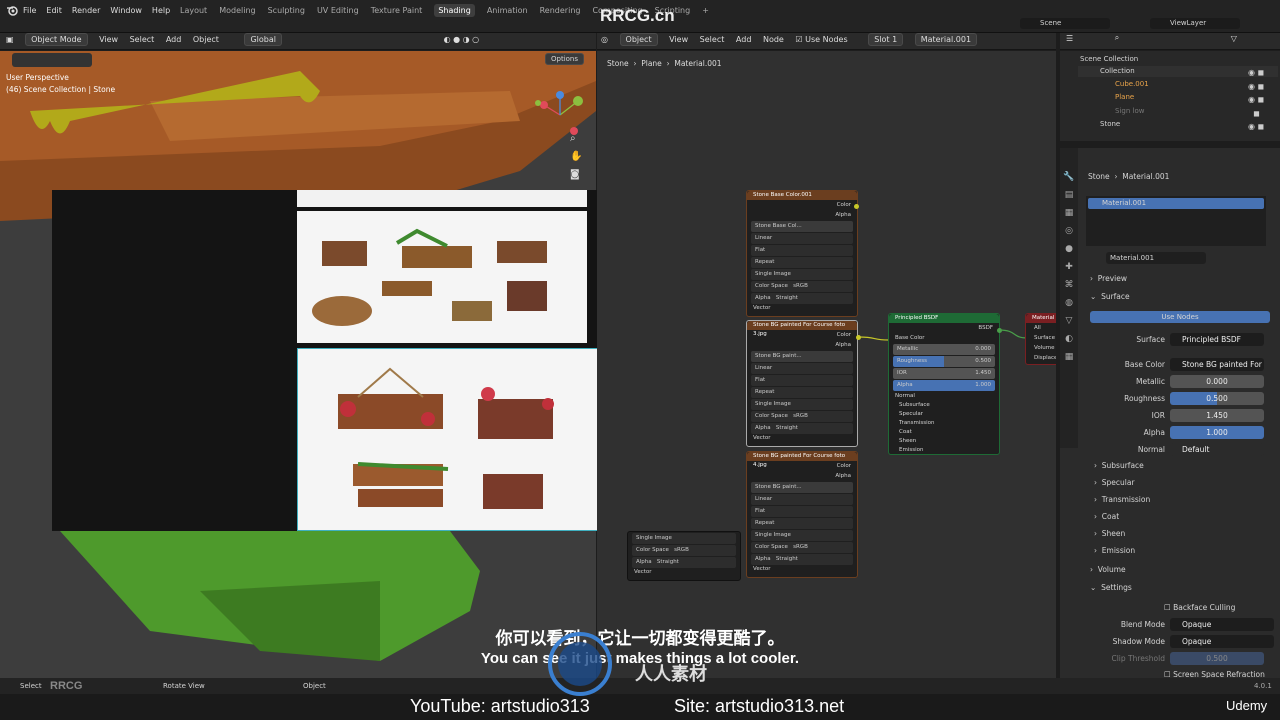  I want to click on outliner-item-plane: Plane, so click(1124, 97).